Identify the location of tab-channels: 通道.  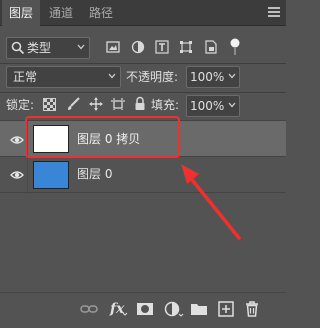
(61, 13).